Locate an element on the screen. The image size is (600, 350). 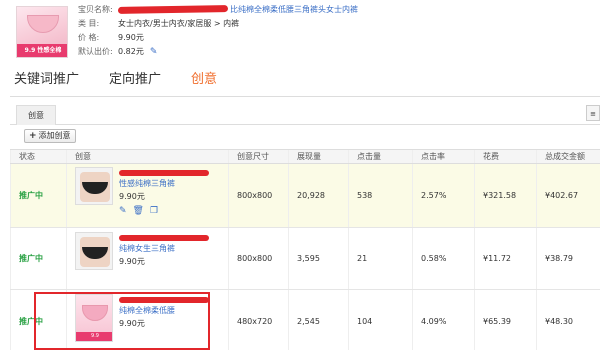
default-bid-label: 默认出价: is located at coordinates (95, 51).